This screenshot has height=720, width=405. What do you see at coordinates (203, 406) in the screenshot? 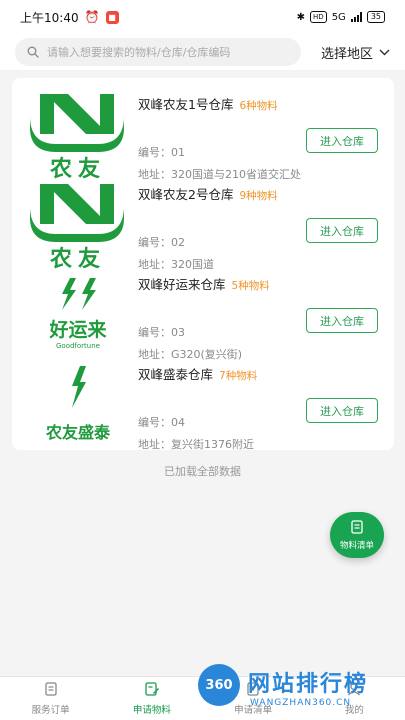
I see `warehouse-item: 农友盛泰 双峰盛泰仓库 7种物料 编号：04 地址：复兴街1376附近 进入仓库` at bounding box center [203, 406].